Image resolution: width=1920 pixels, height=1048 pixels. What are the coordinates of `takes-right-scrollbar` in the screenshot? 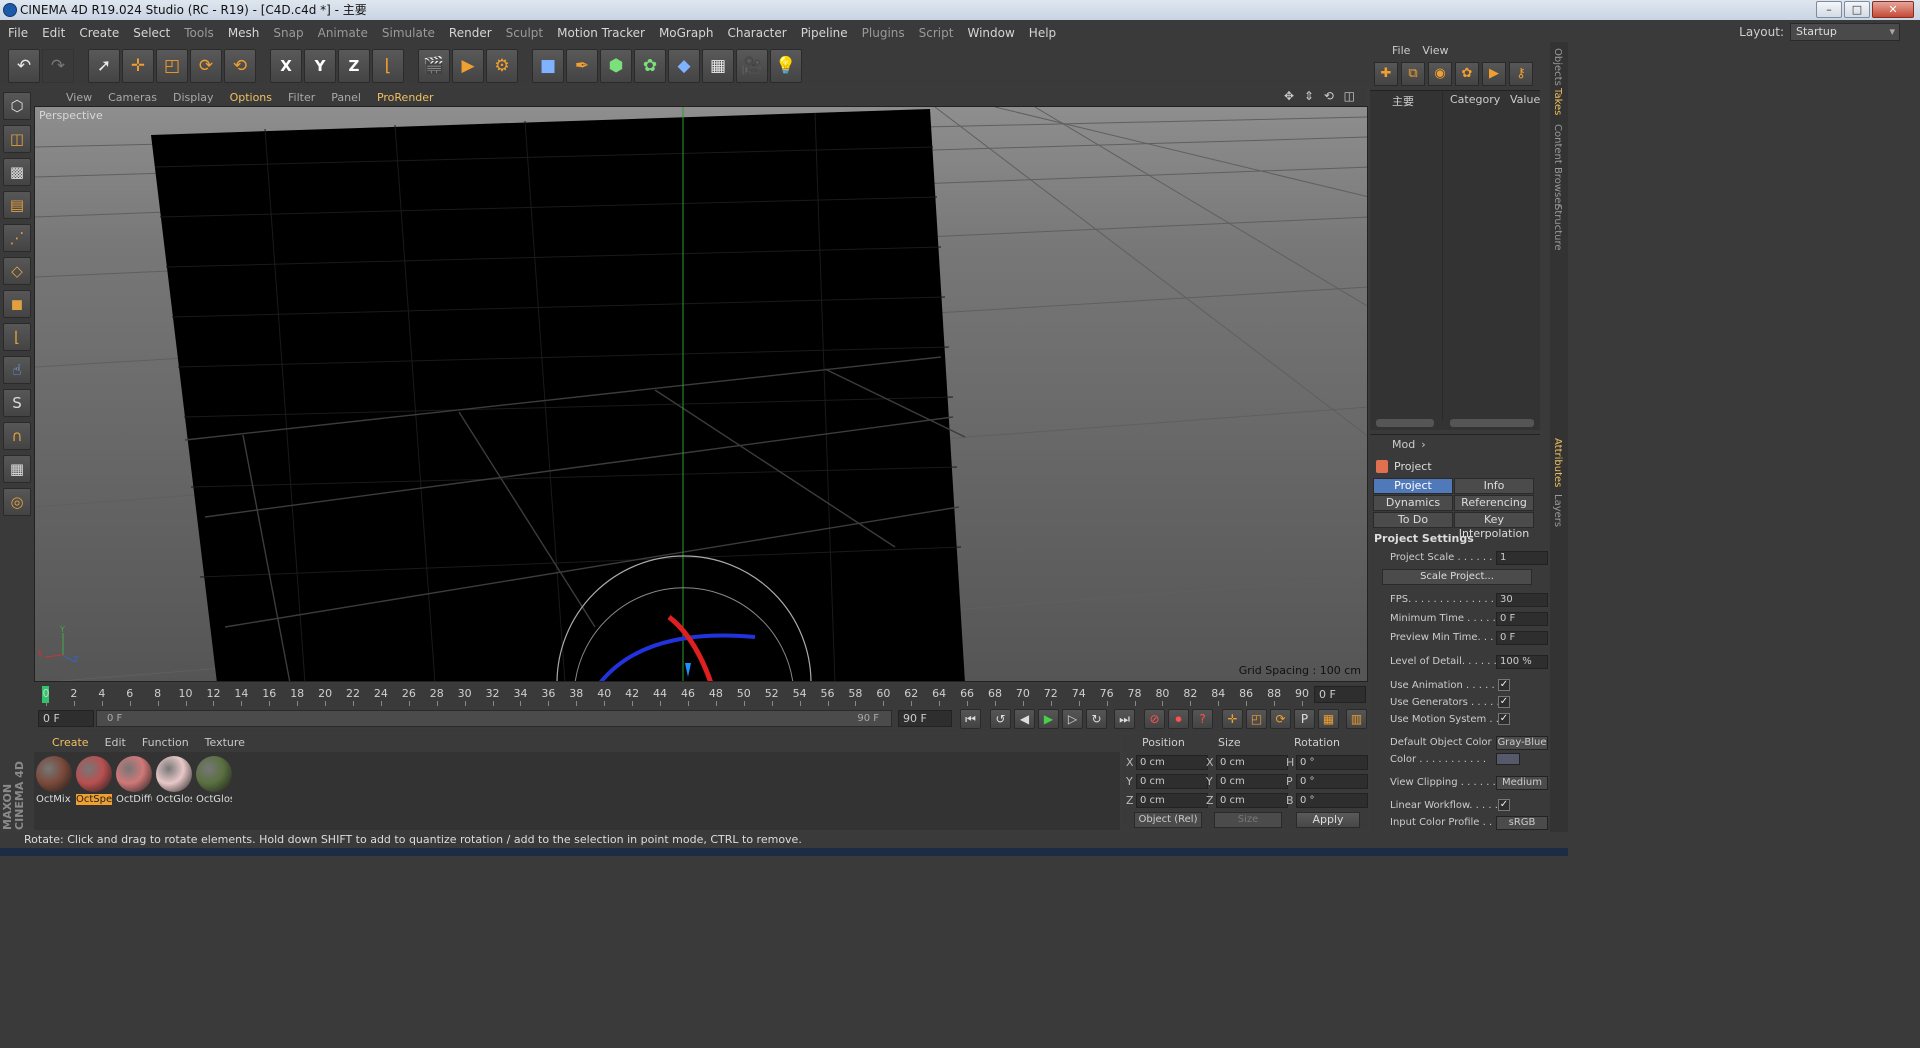 It's located at (1492, 423).